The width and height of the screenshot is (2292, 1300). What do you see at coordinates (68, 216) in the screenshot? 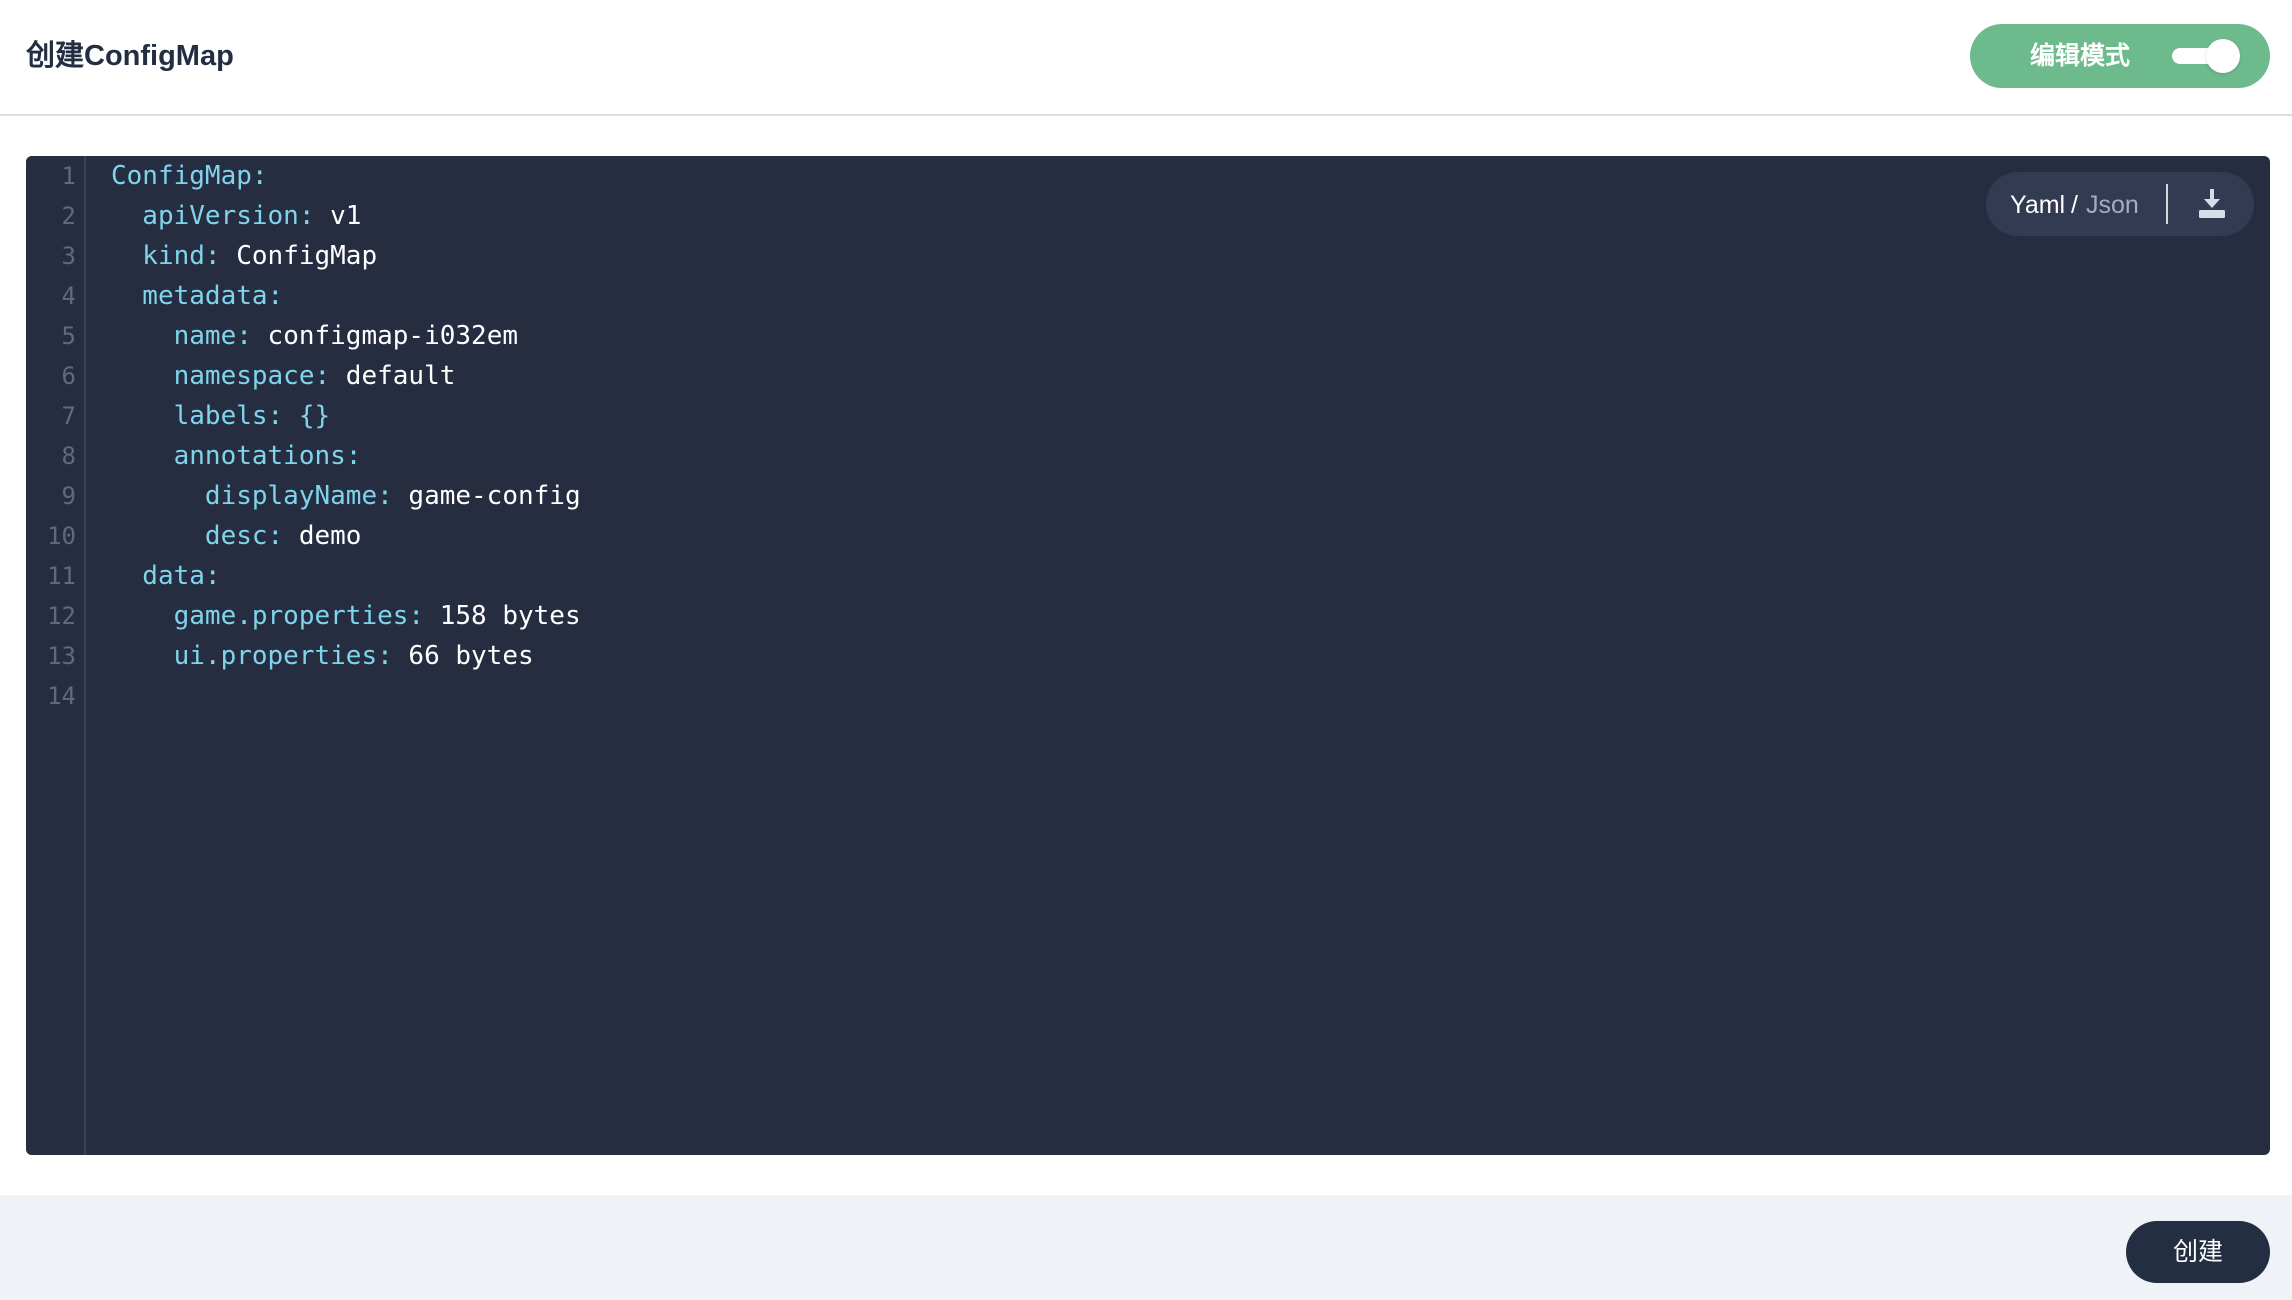
I see `line-number: 2` at bounding box center [68, 216].